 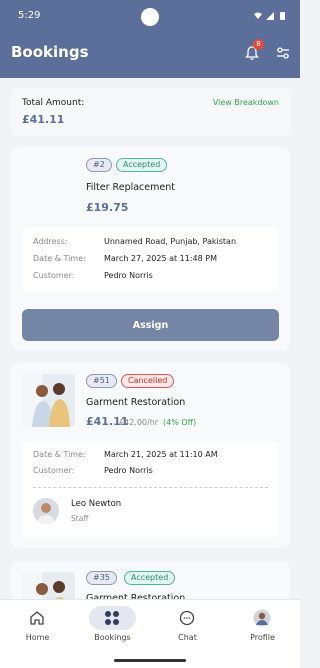 I want to click on staff-avatar, so click(x=46, y=511).